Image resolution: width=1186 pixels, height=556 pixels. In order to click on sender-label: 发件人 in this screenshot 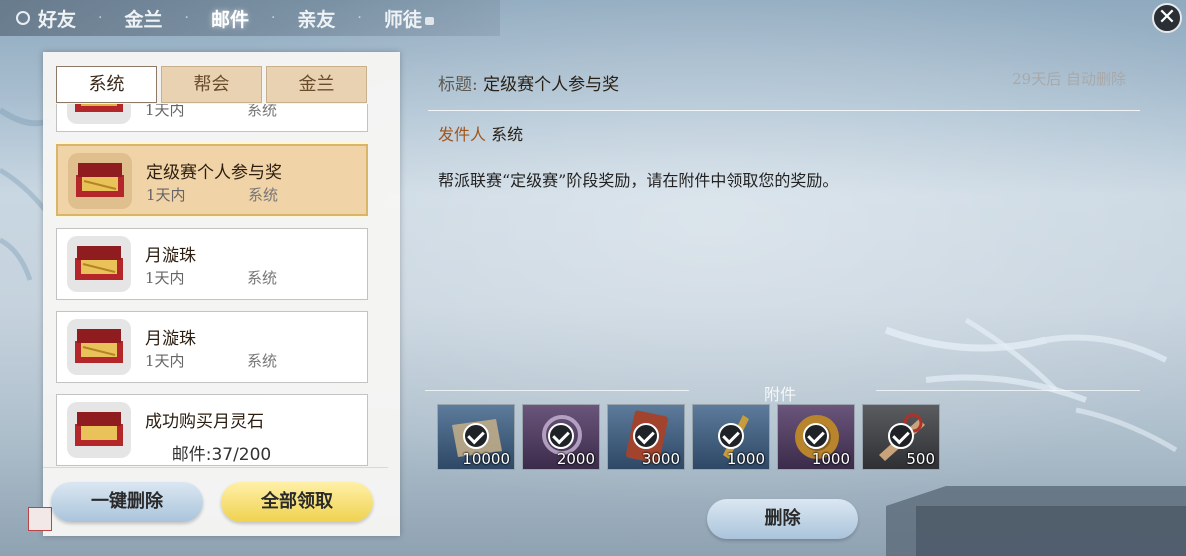, I will do `click(462, 134)`.